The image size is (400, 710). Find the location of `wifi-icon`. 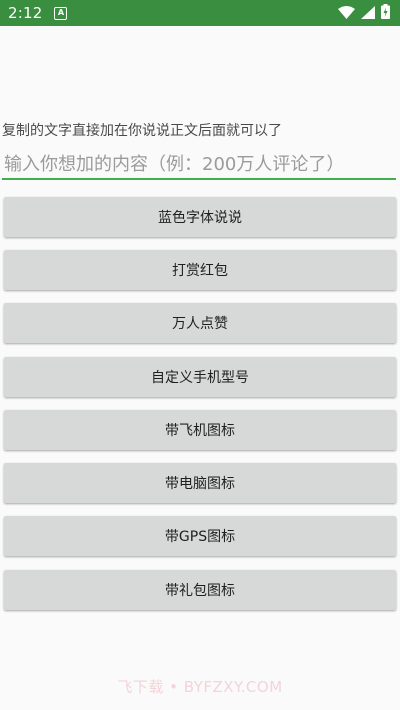

wifi-icon is located at coordinates (346, 13).